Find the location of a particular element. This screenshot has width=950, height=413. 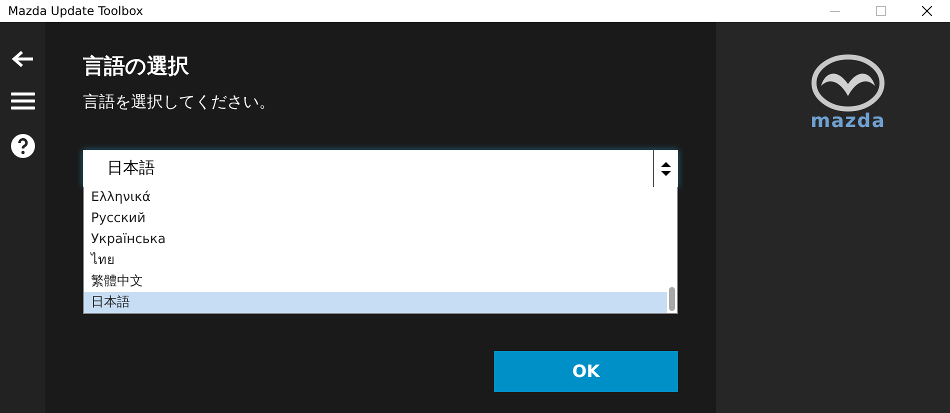

menu-icon is located at coordinates (22, 101).